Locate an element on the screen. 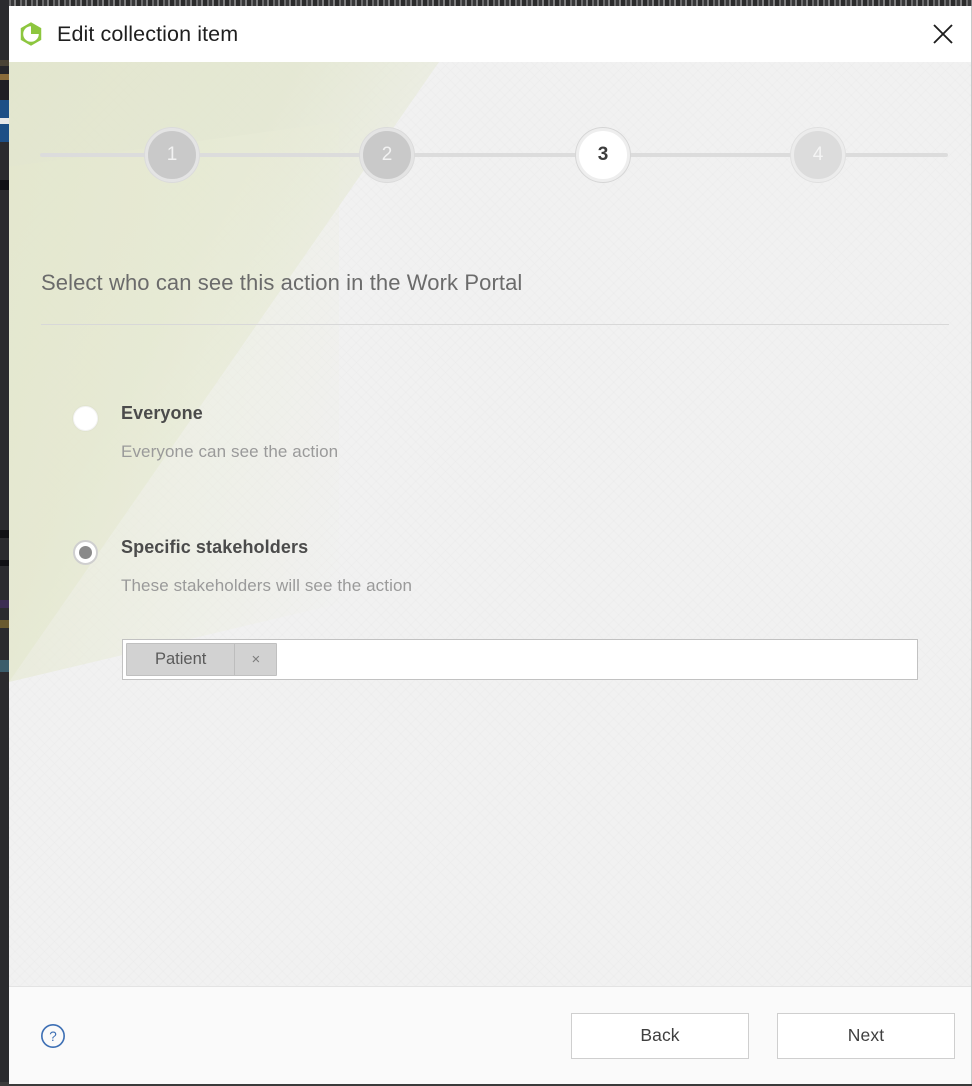  wizard-stepper: 1 2 3 4 is located at coordinates (494, 155).